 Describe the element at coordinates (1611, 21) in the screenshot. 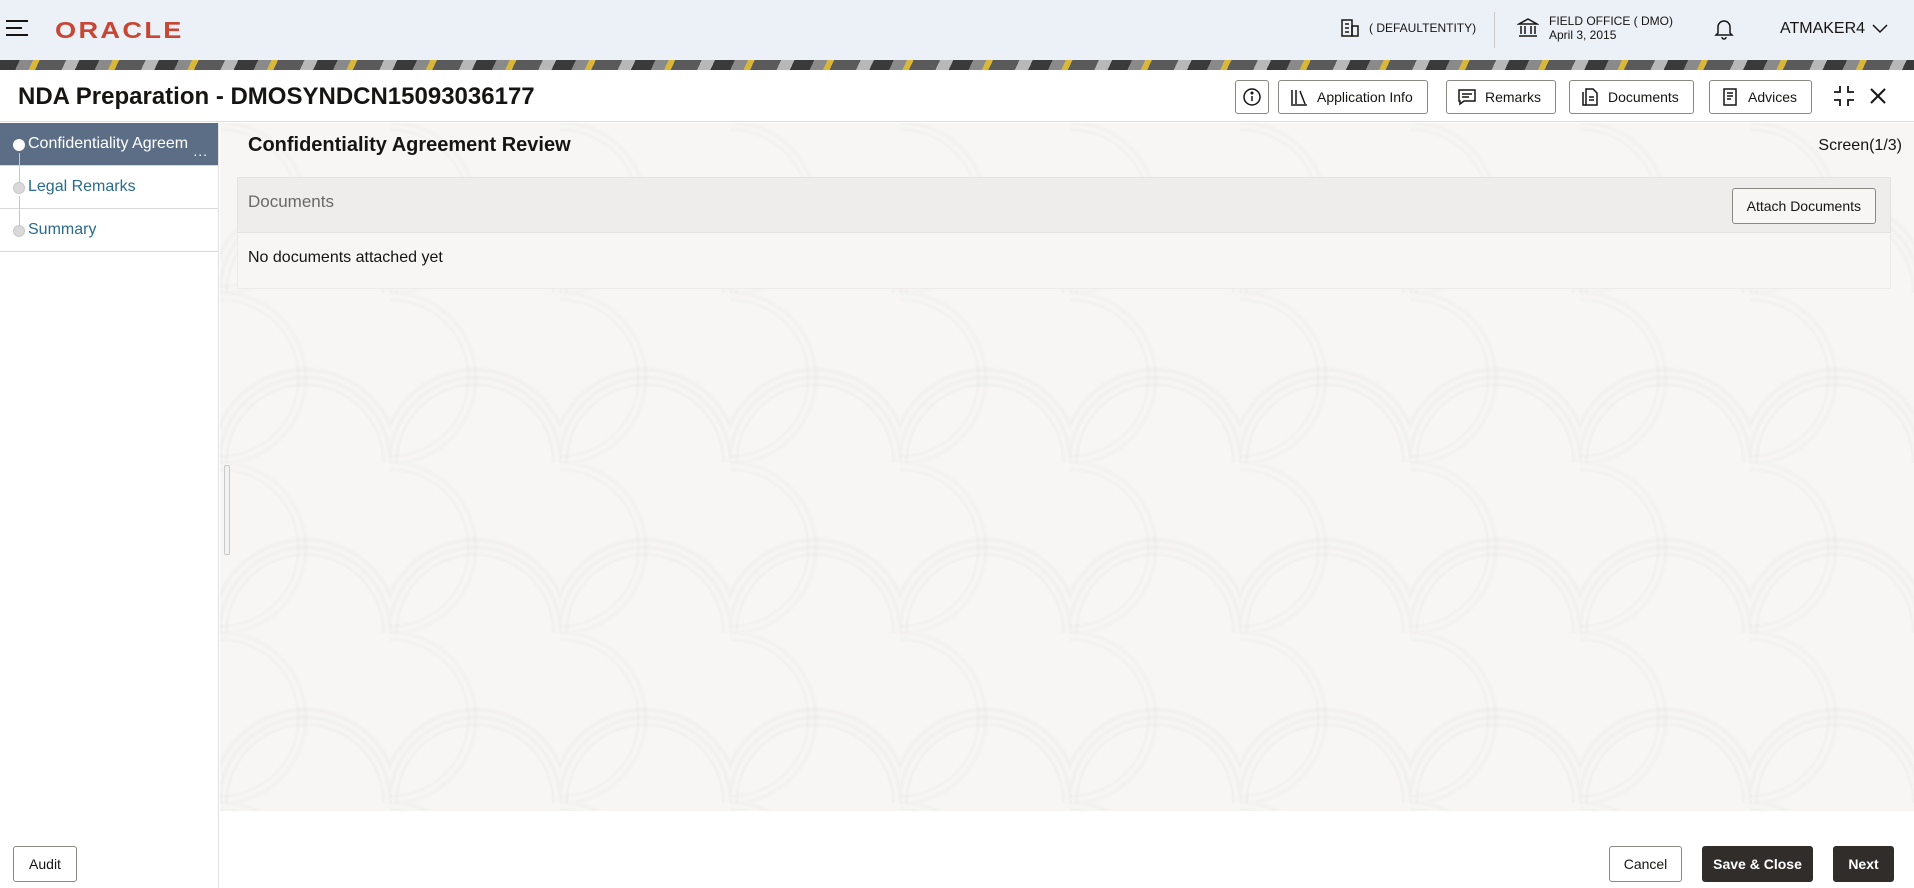

I see `office-name: FIELD OFFICE ( DMO)` at that location.